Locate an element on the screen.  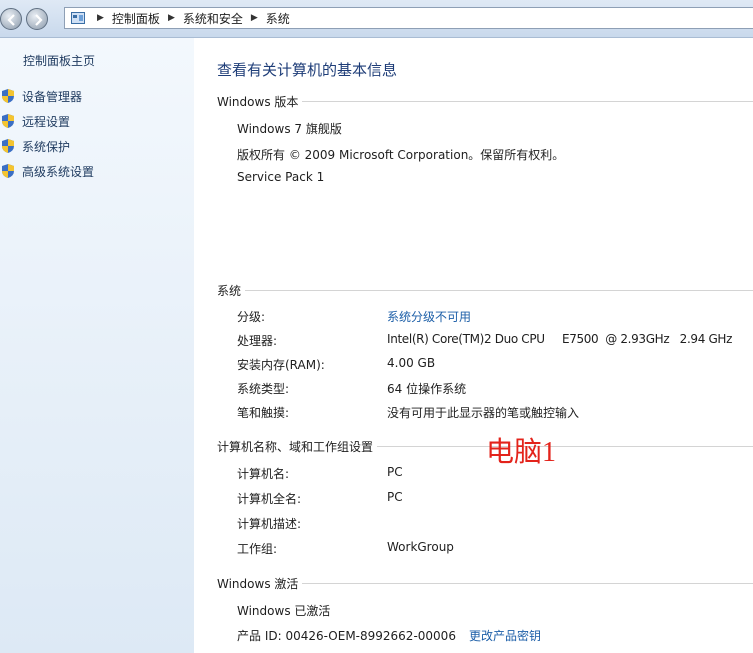
sidebar-item-device-manager: 设备管理器 is located at coordinates (41, 96).